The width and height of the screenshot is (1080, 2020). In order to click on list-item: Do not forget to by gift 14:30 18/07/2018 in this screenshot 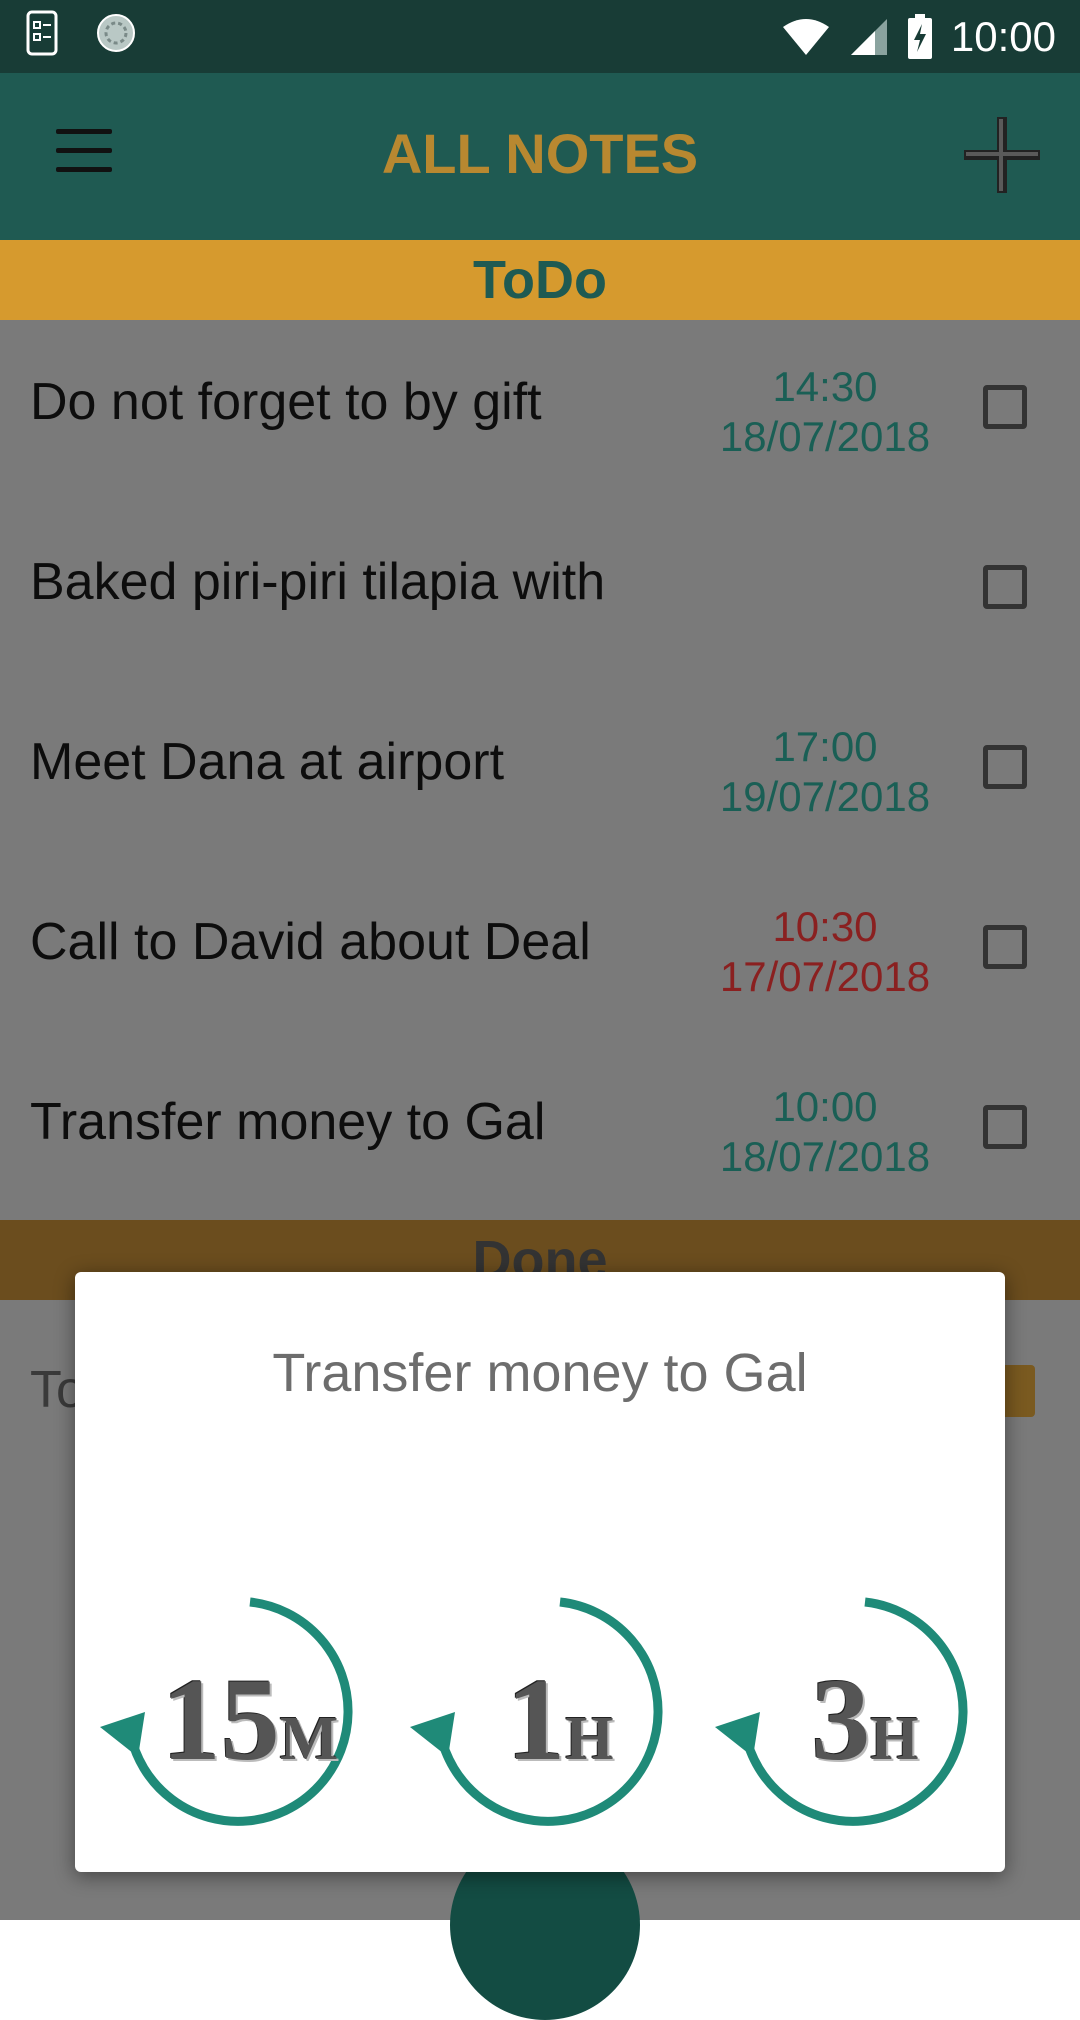, I will do `click(540, 410)`.